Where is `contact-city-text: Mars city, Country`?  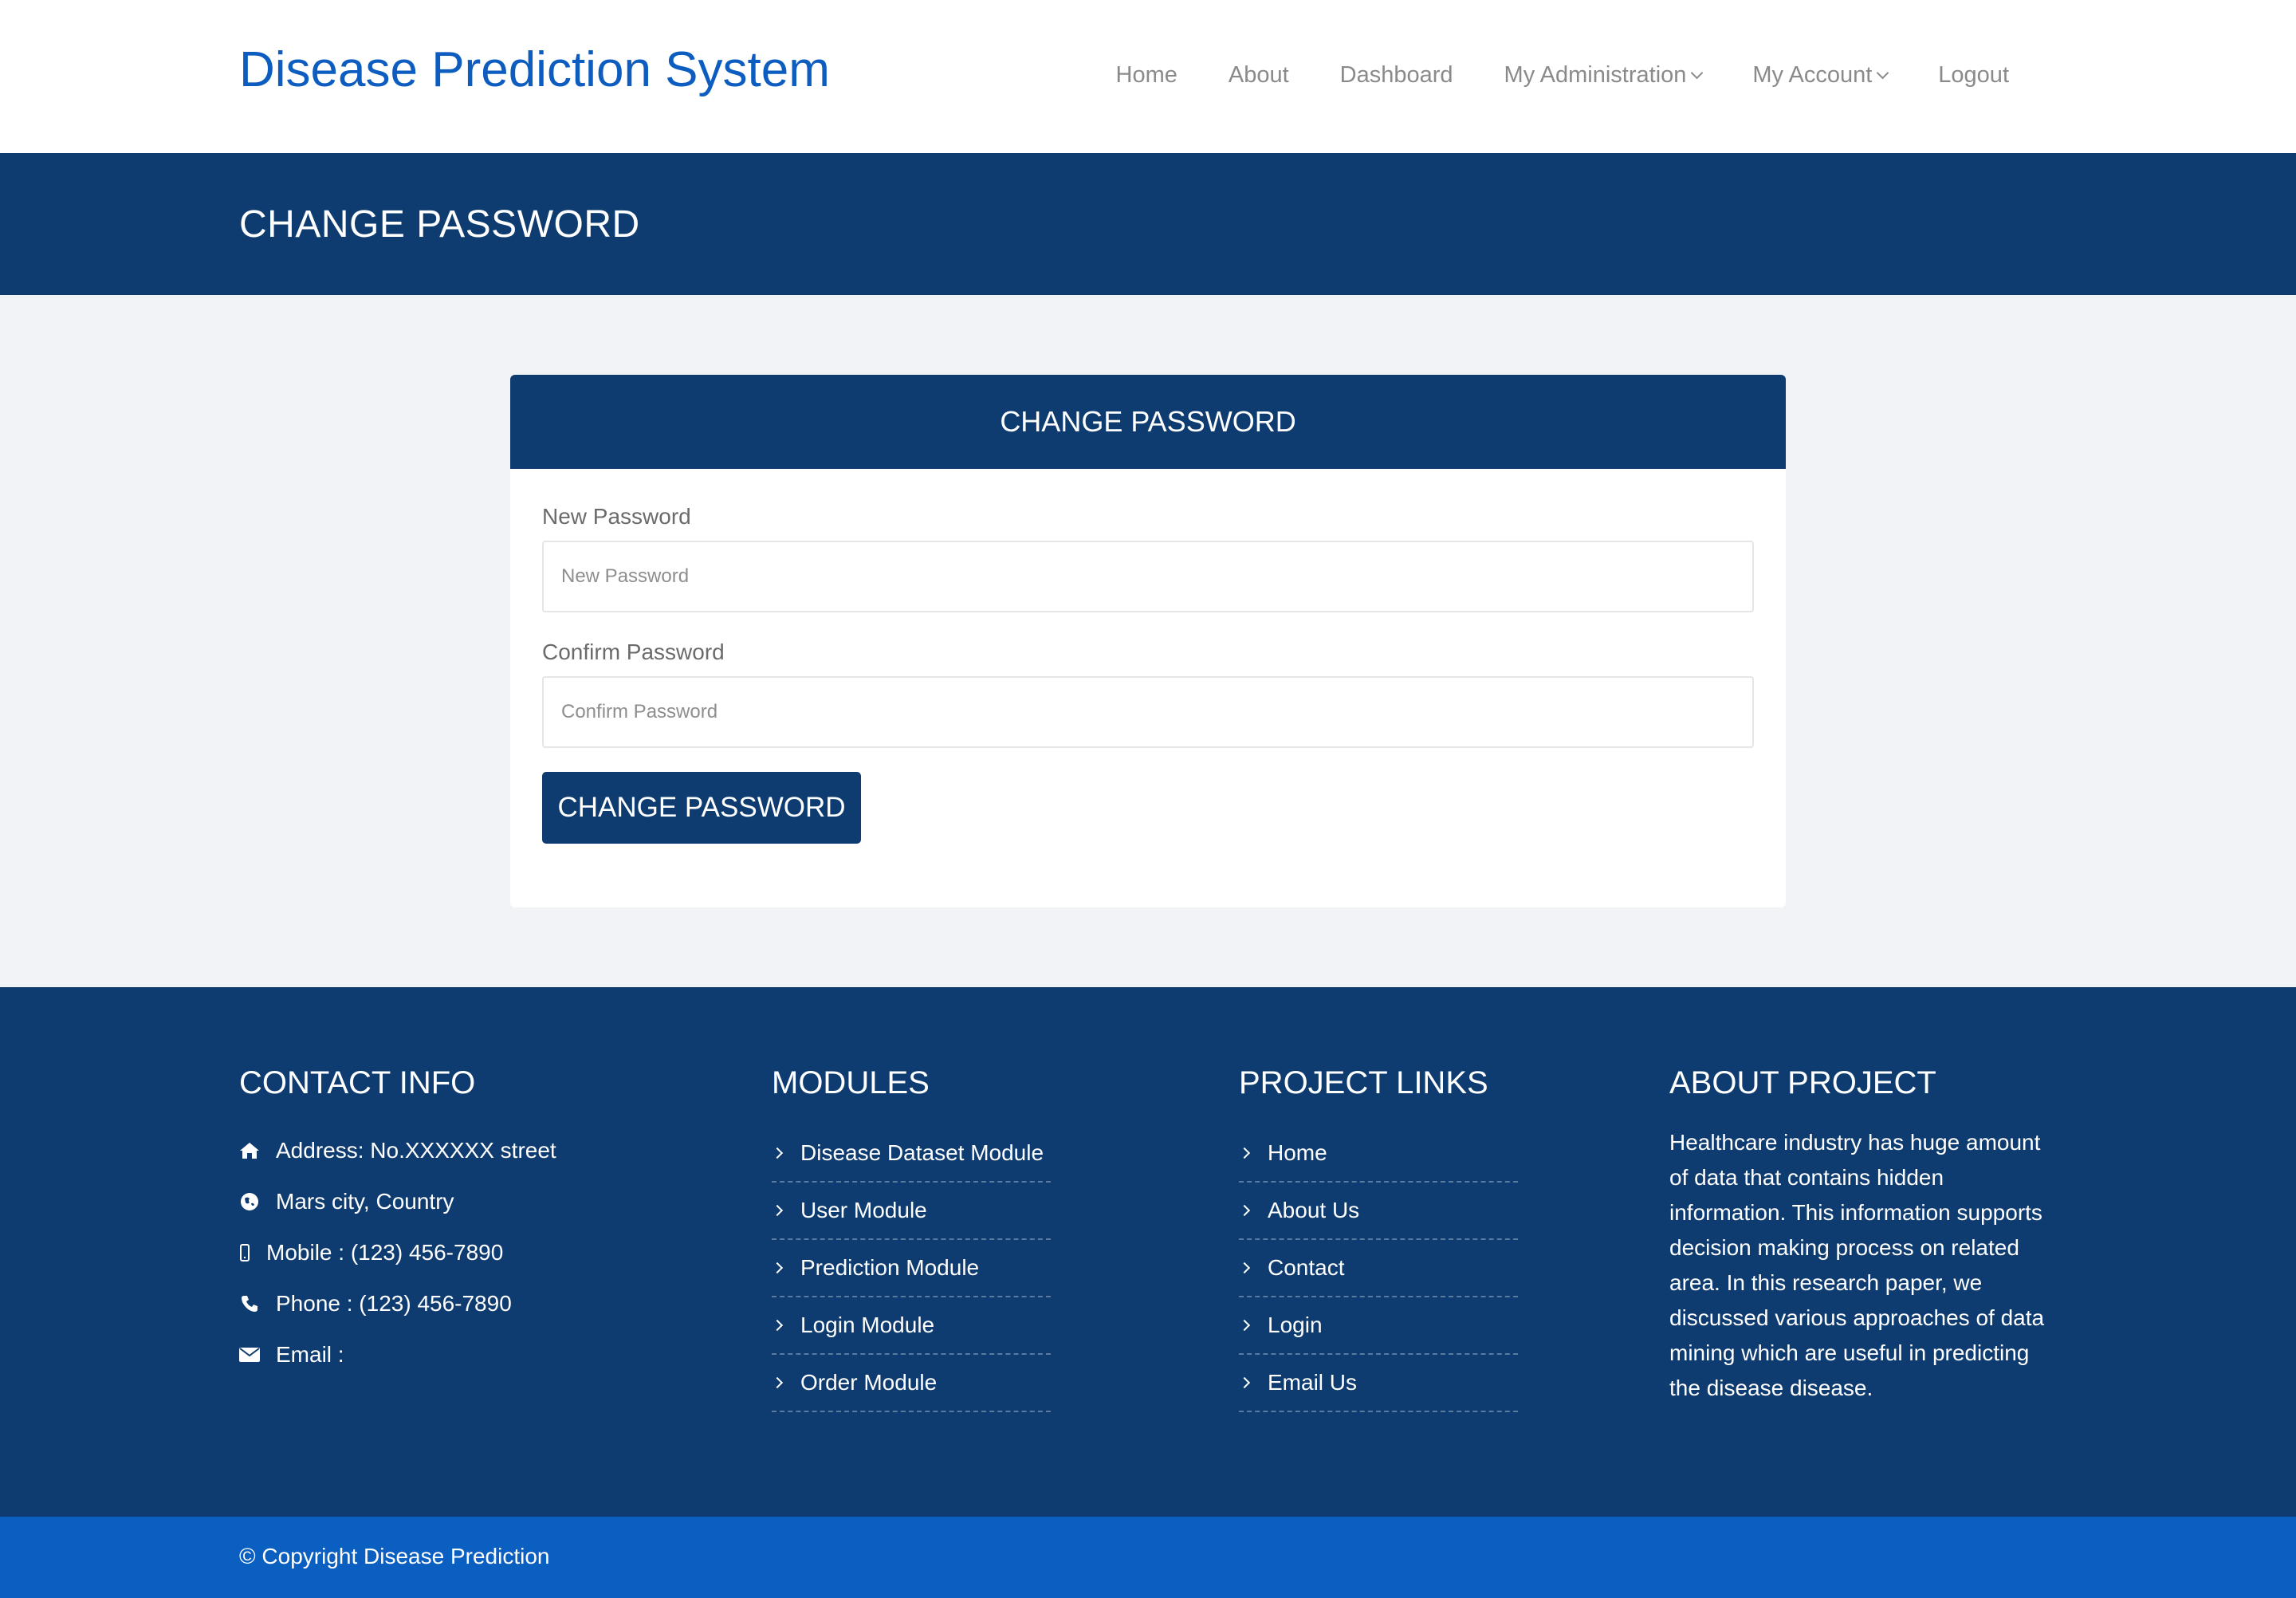
contact-city-text: Mars city, Country is located at coordinates (365, 1201).